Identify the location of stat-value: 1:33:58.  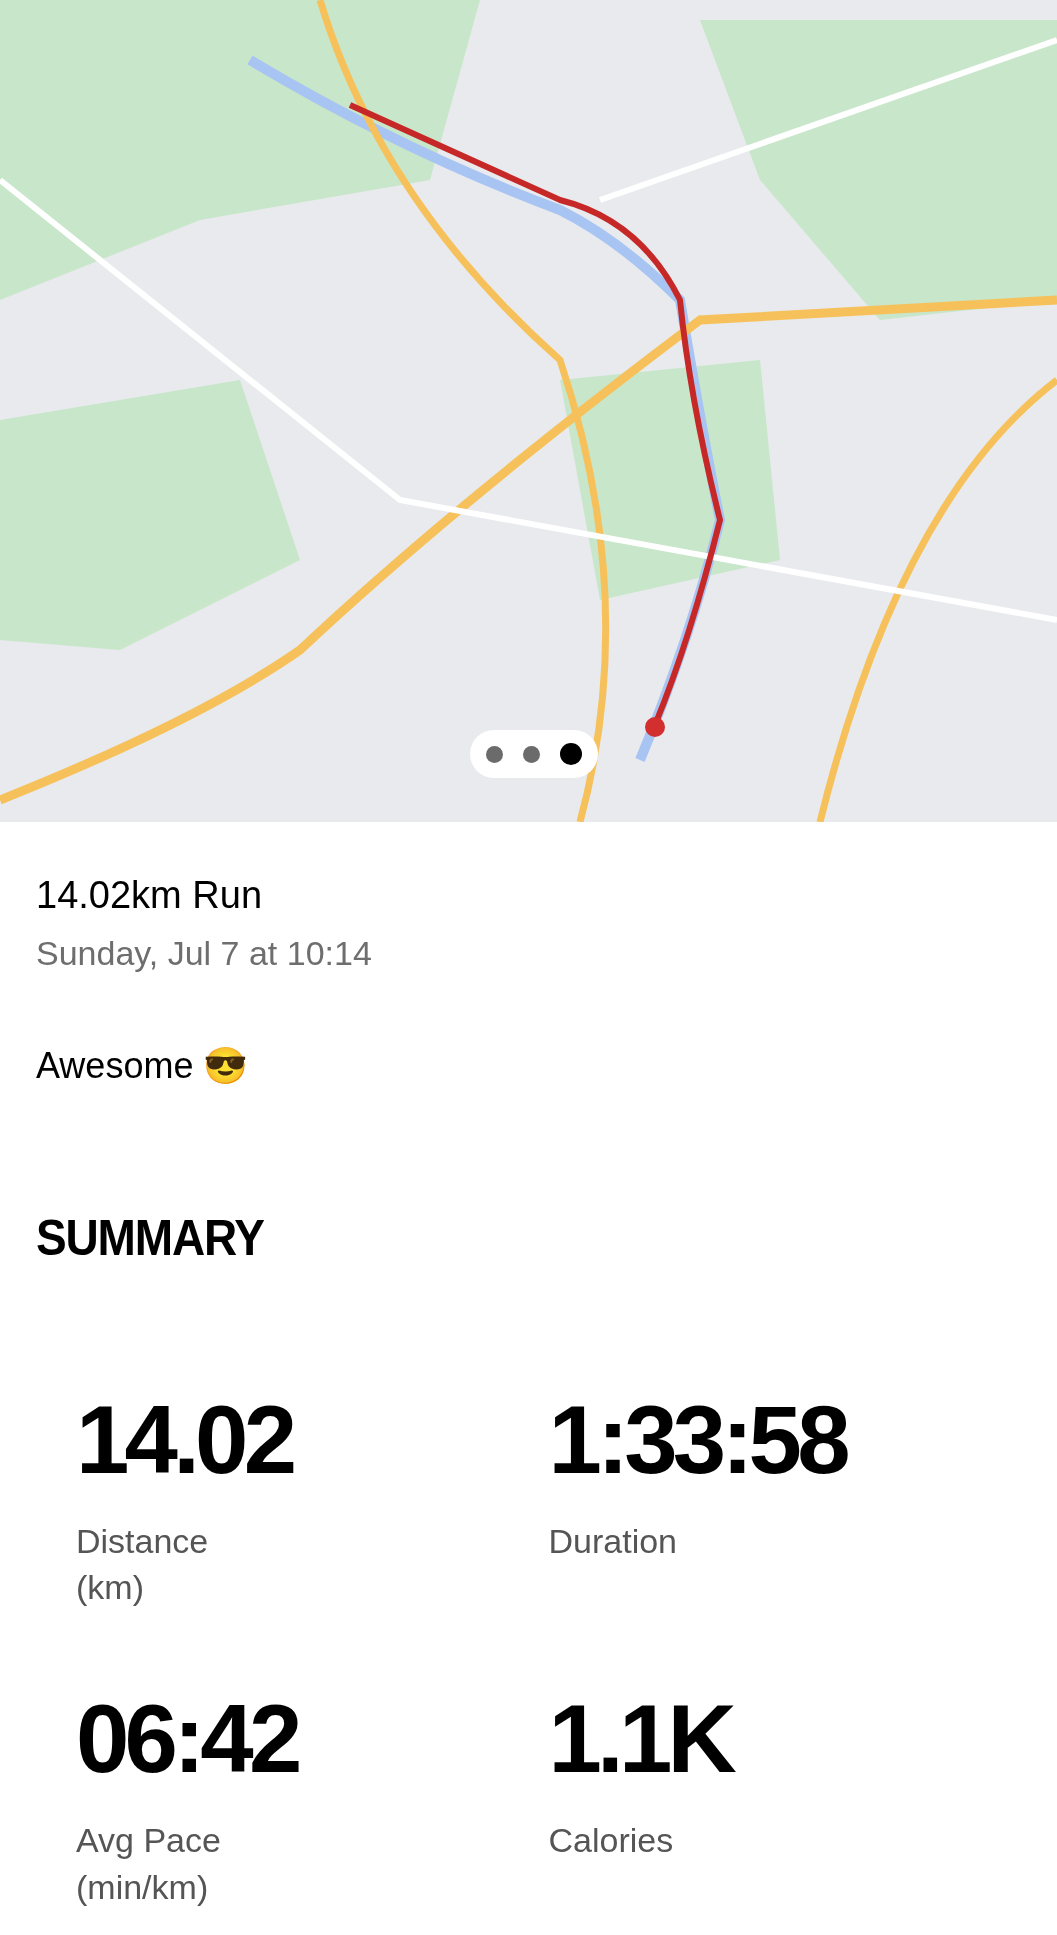
(698, 1439).